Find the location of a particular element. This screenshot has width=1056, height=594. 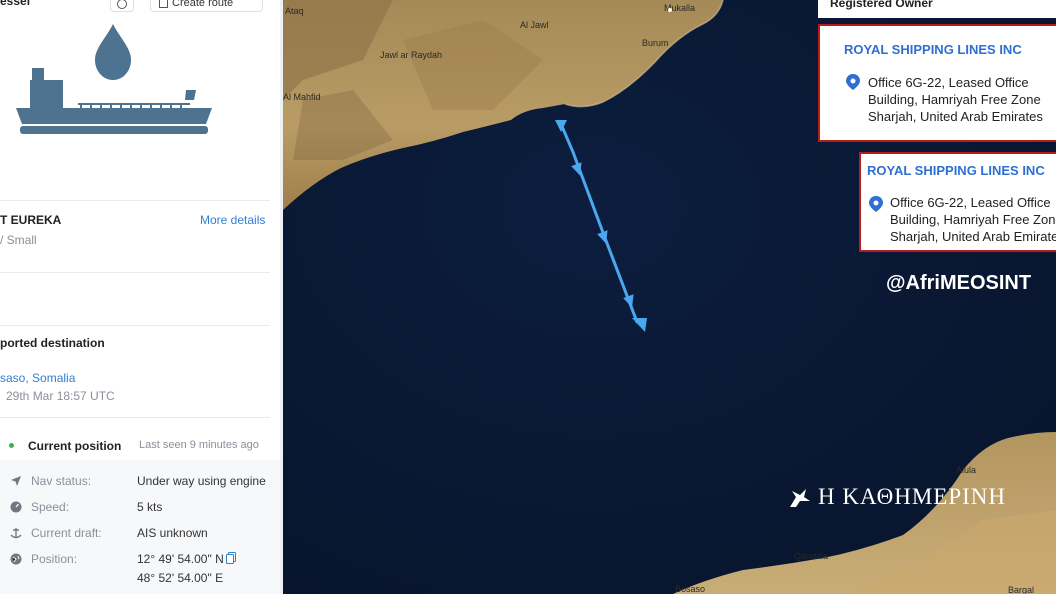

status-dot is located at coordinates (11, 445).